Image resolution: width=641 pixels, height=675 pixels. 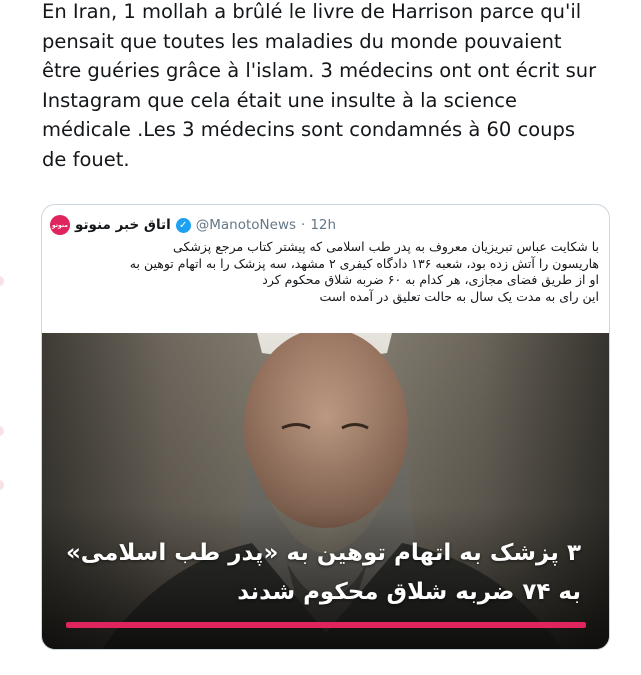 What do you see at coordinates (123, 225) in the screenshot?
I see `display-name: اتاق خبر منوتو` at bounding box center [123, 225].